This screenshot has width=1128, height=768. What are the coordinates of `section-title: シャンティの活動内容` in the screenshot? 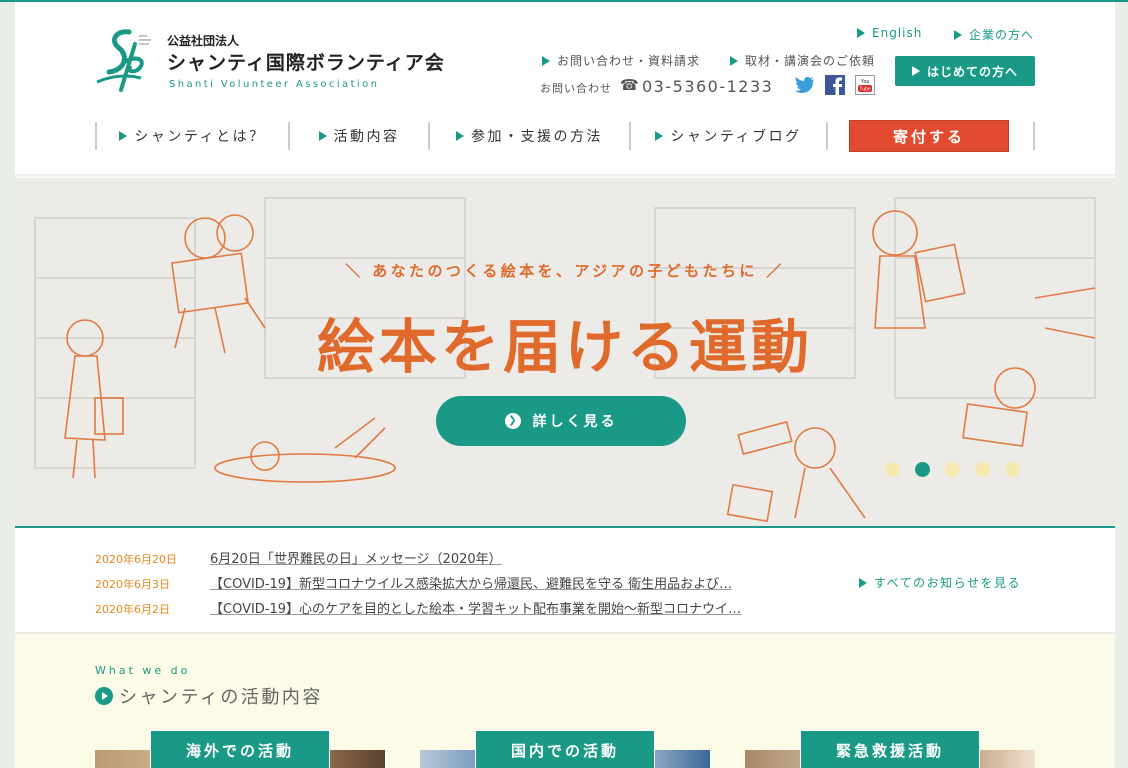 It's located at (209, 696).